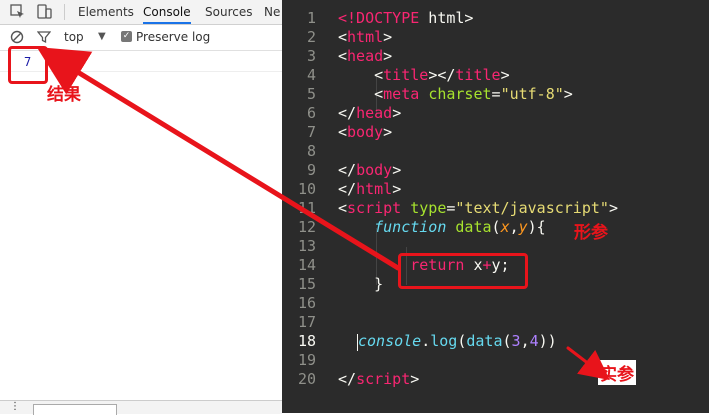 The height and width of the screenshot is (415, 709). Describe the element at coordinates (365, 132) in the screenshot. I see `code-line-7: <body>` at that location.